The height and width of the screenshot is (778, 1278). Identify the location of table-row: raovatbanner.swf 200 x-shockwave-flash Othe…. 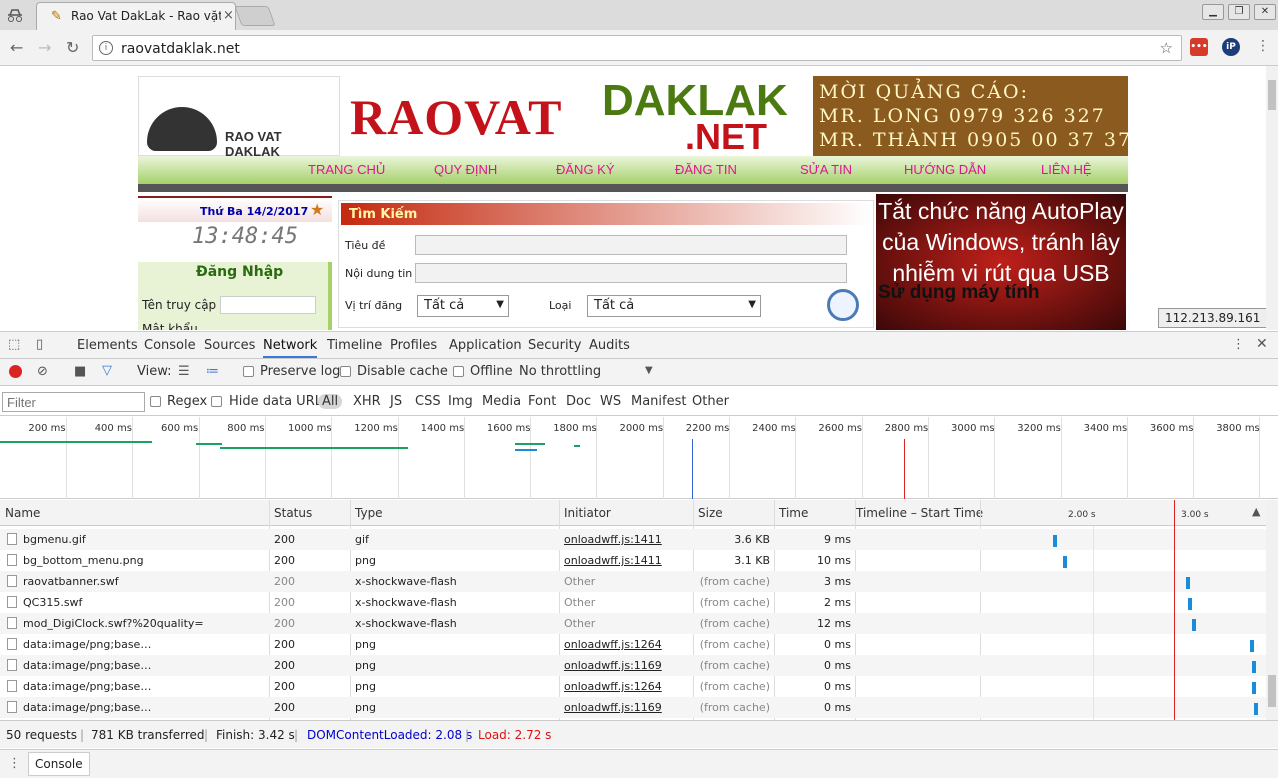
(633, 581).